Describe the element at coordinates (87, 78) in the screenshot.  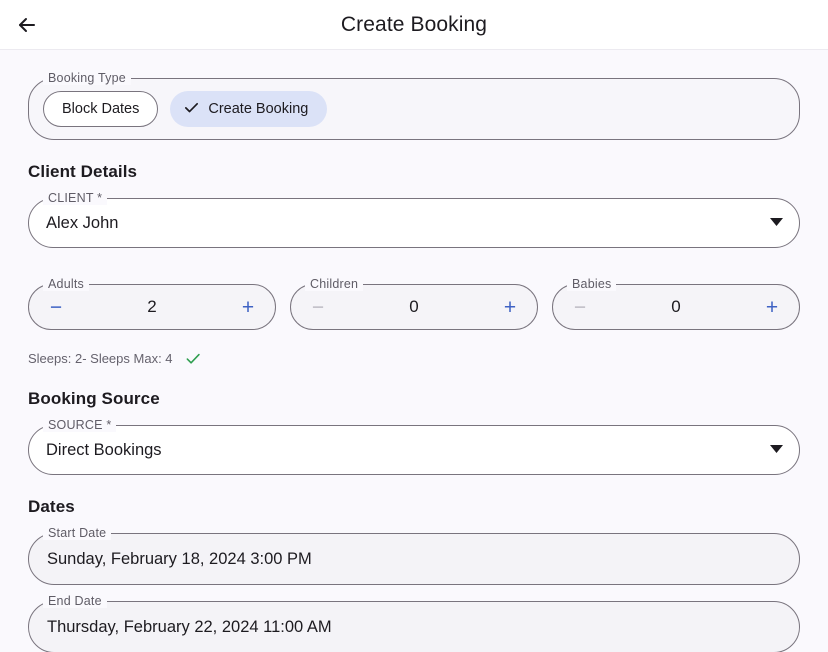
I see `booking-type-legend: Booking Type` at that location.